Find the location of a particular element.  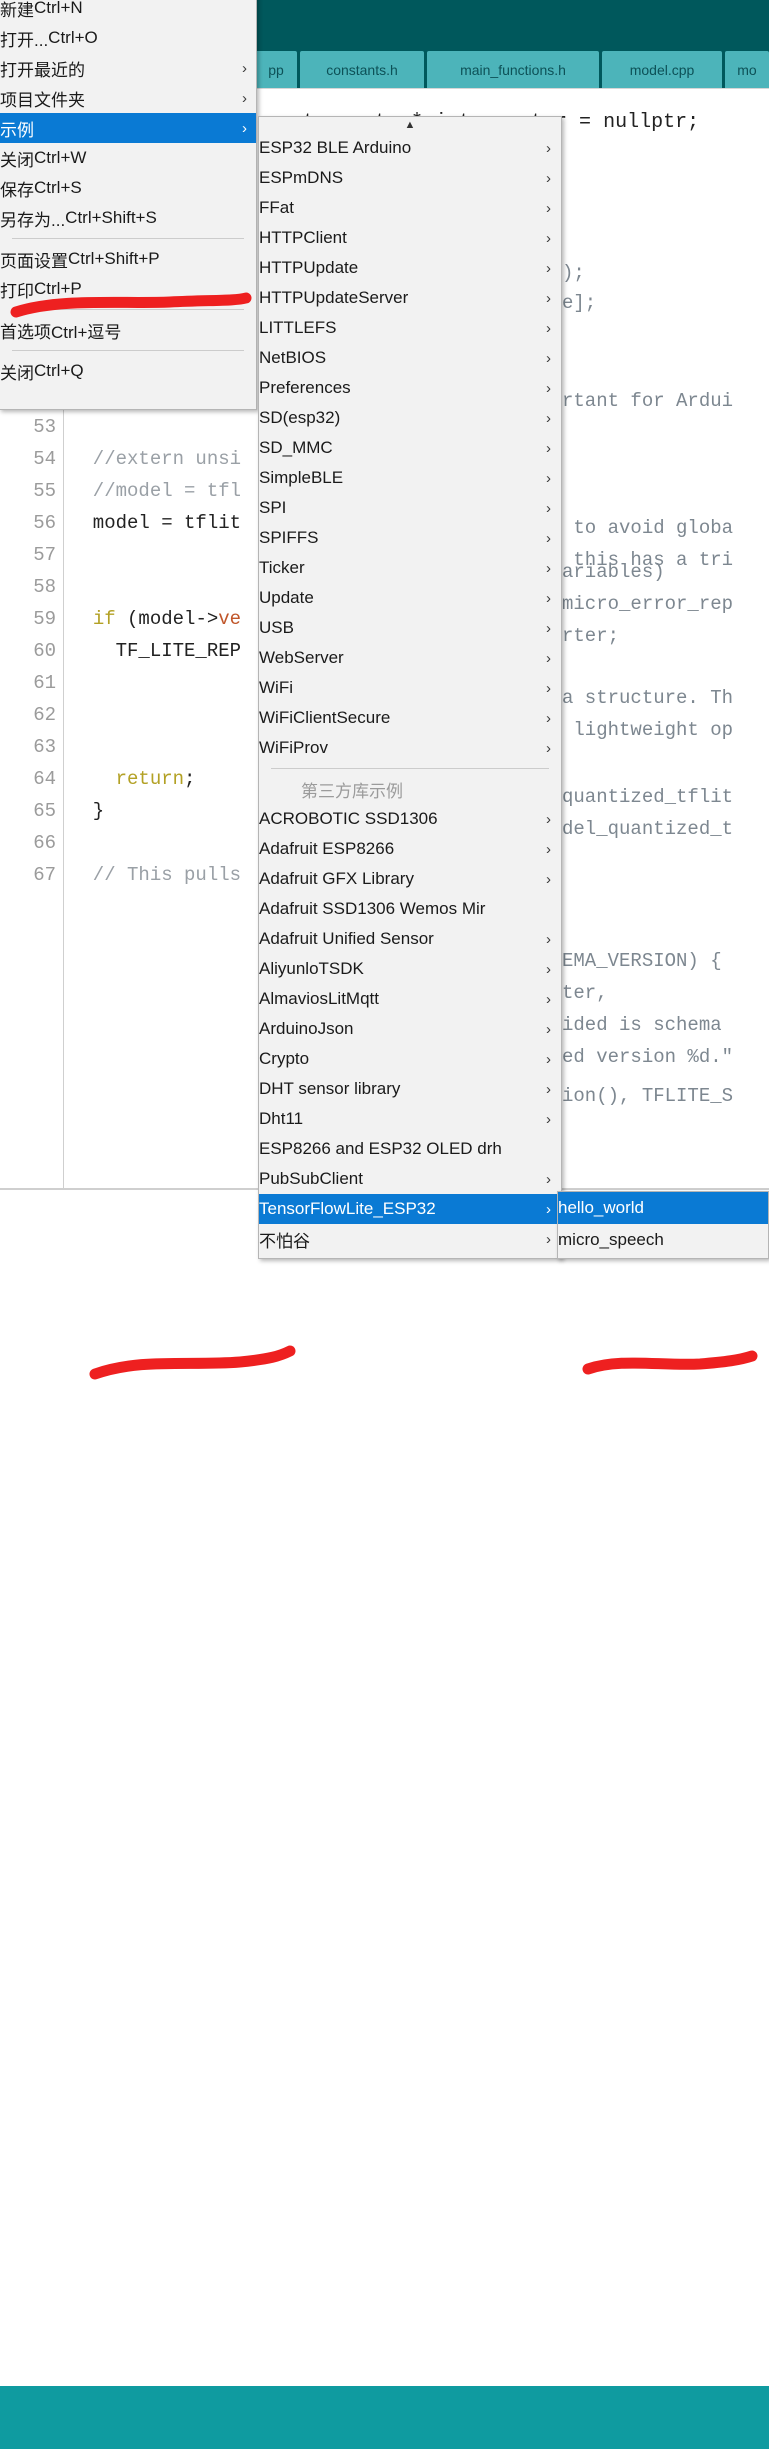

tensorflowlite-submenu: hello_world micro_speech is located at coordinates (663, 1225).